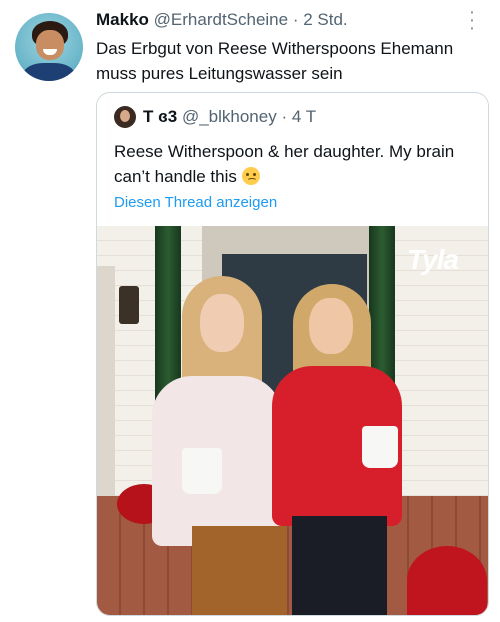 This screenshot has width=500, height=622. I want to click on author-handle: @ErhardtScheine, so click(221, 19).